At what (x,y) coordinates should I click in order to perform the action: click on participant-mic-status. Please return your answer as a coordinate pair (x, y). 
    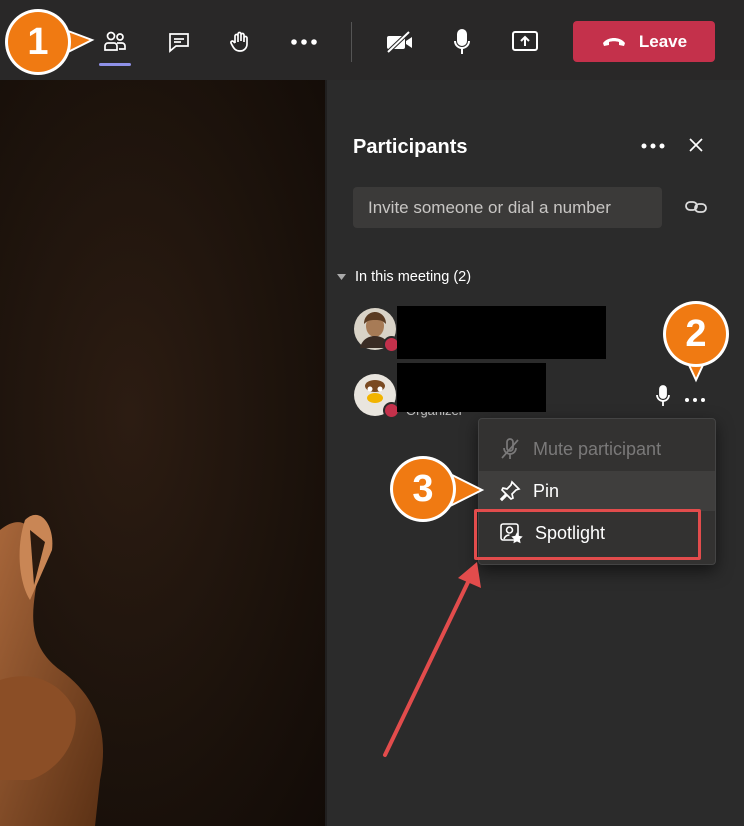
    Looking at the image, I should click on (663, 398).